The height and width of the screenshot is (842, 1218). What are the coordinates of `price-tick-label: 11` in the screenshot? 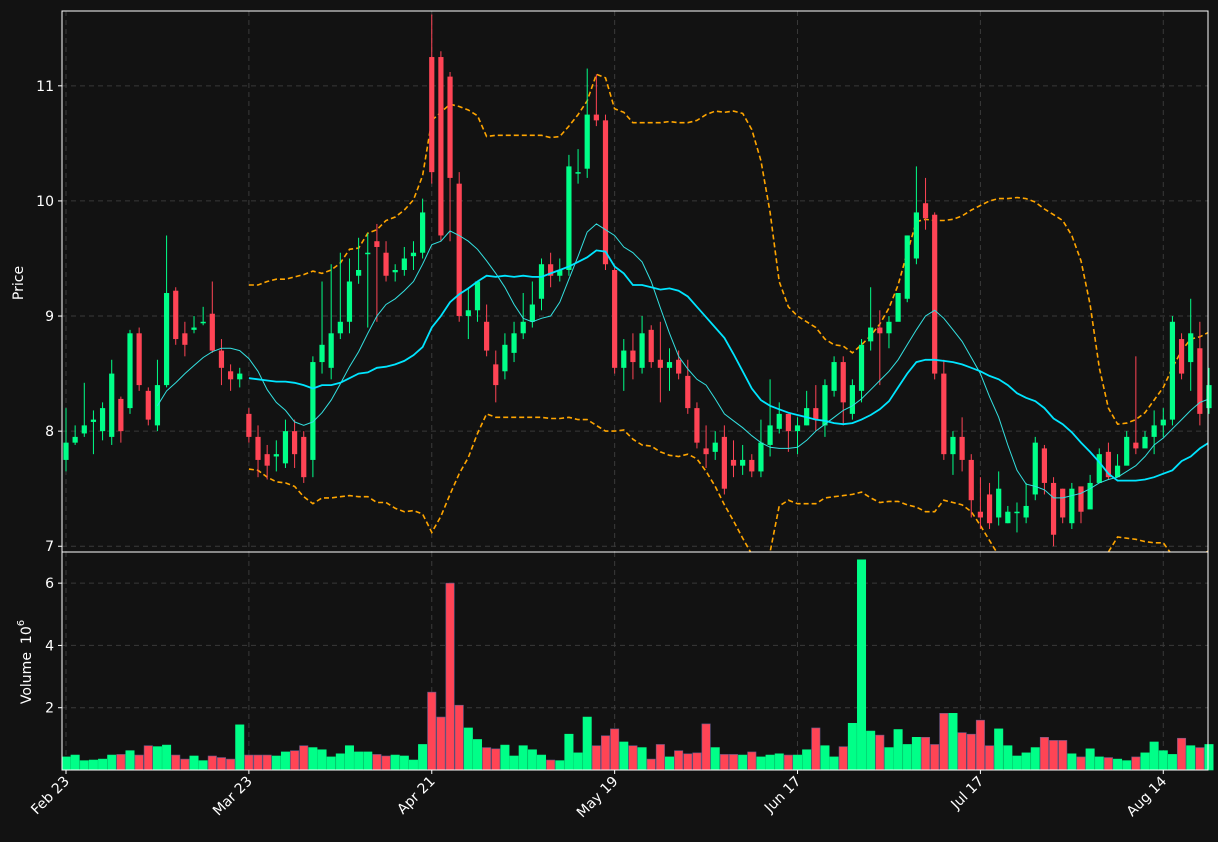 It's located at (45, 87).